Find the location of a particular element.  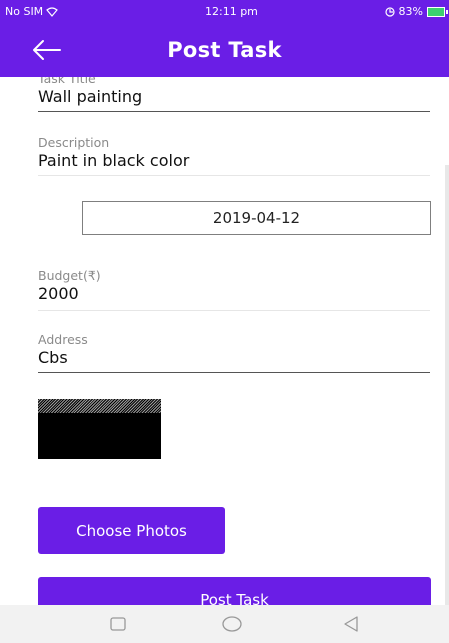

task-title-label: Task Title is located at coordinates (67, 81).